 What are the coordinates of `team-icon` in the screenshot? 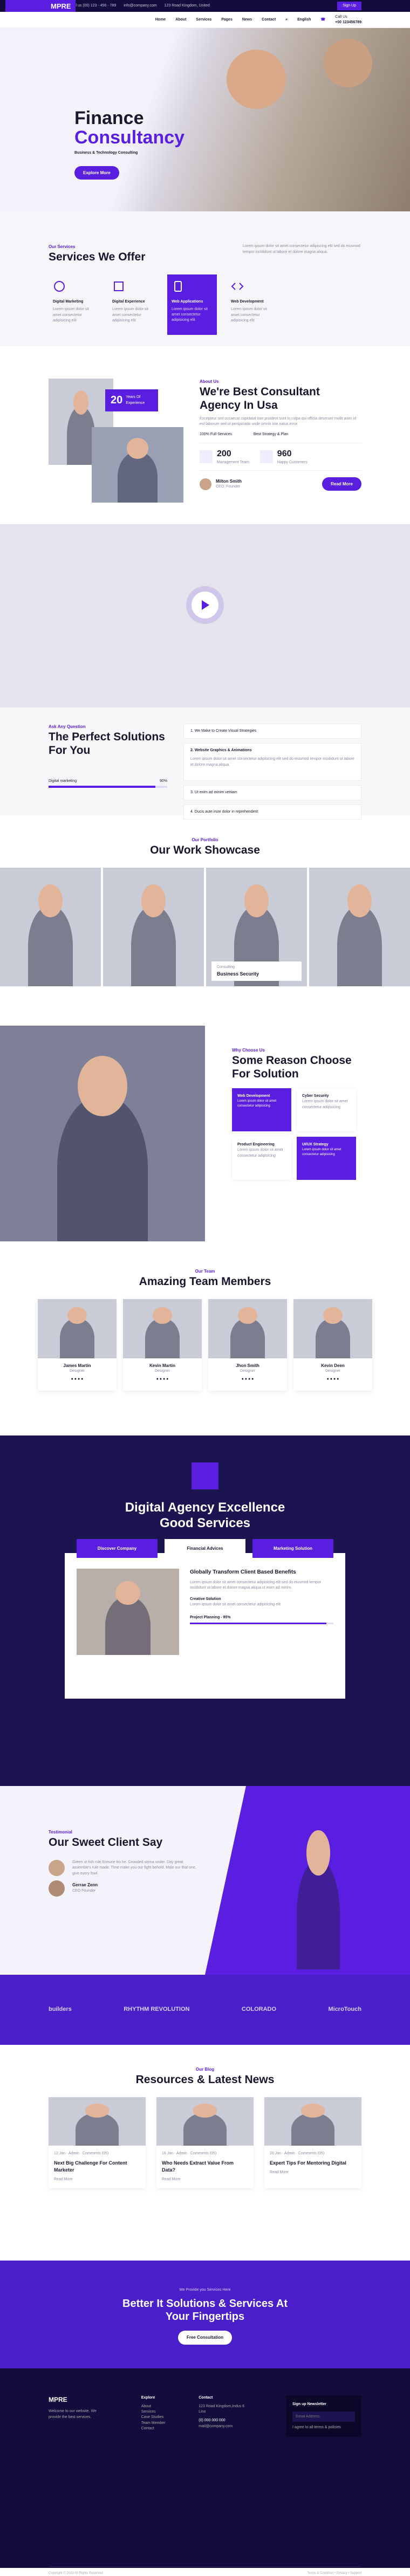 It's located at (207, 456).